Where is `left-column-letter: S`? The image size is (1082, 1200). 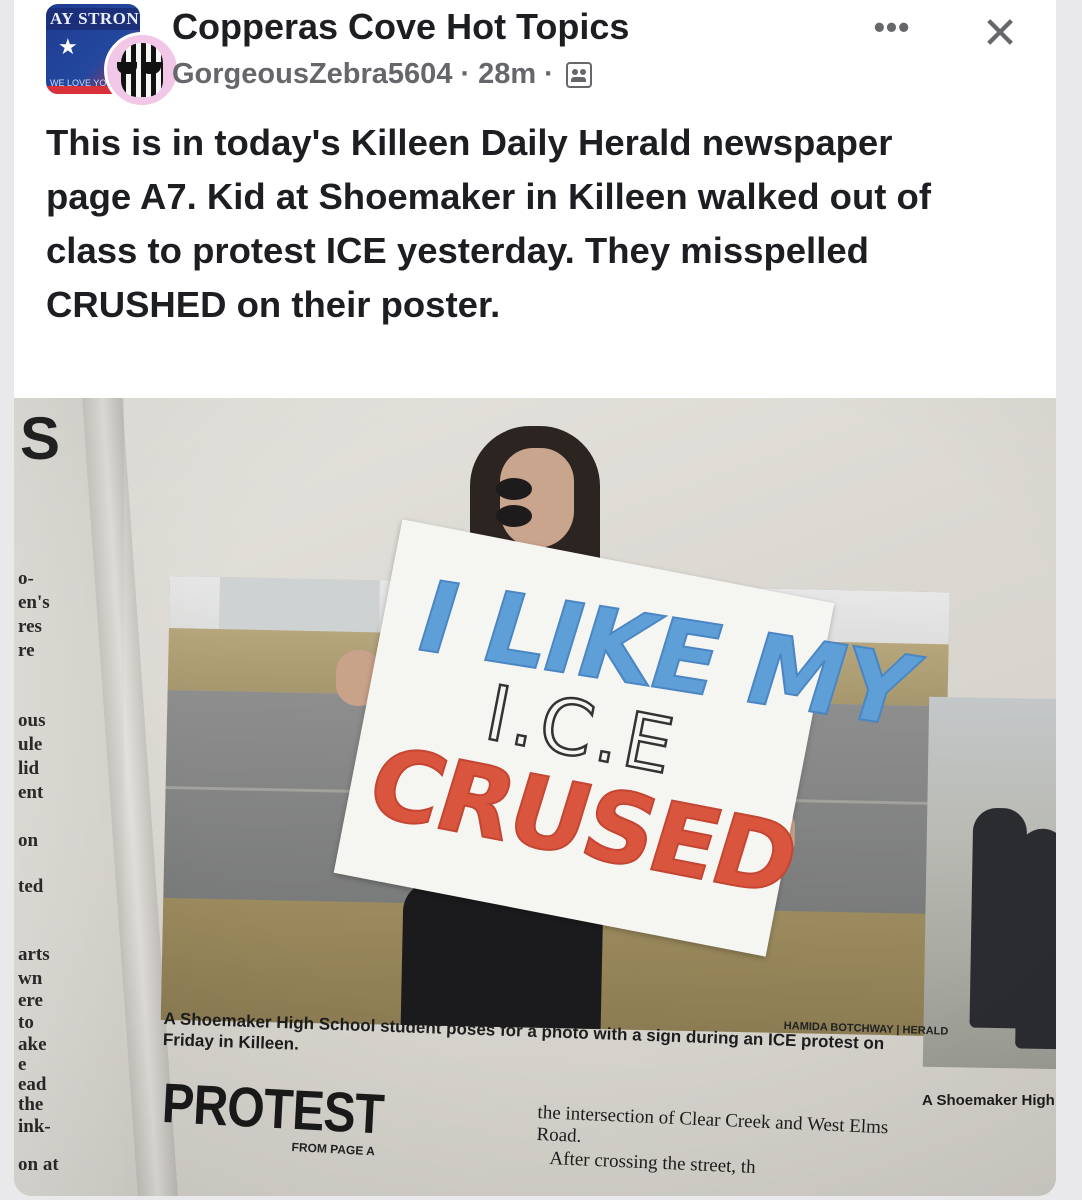
left-column-letter: S is located at coordinates (40, 438).